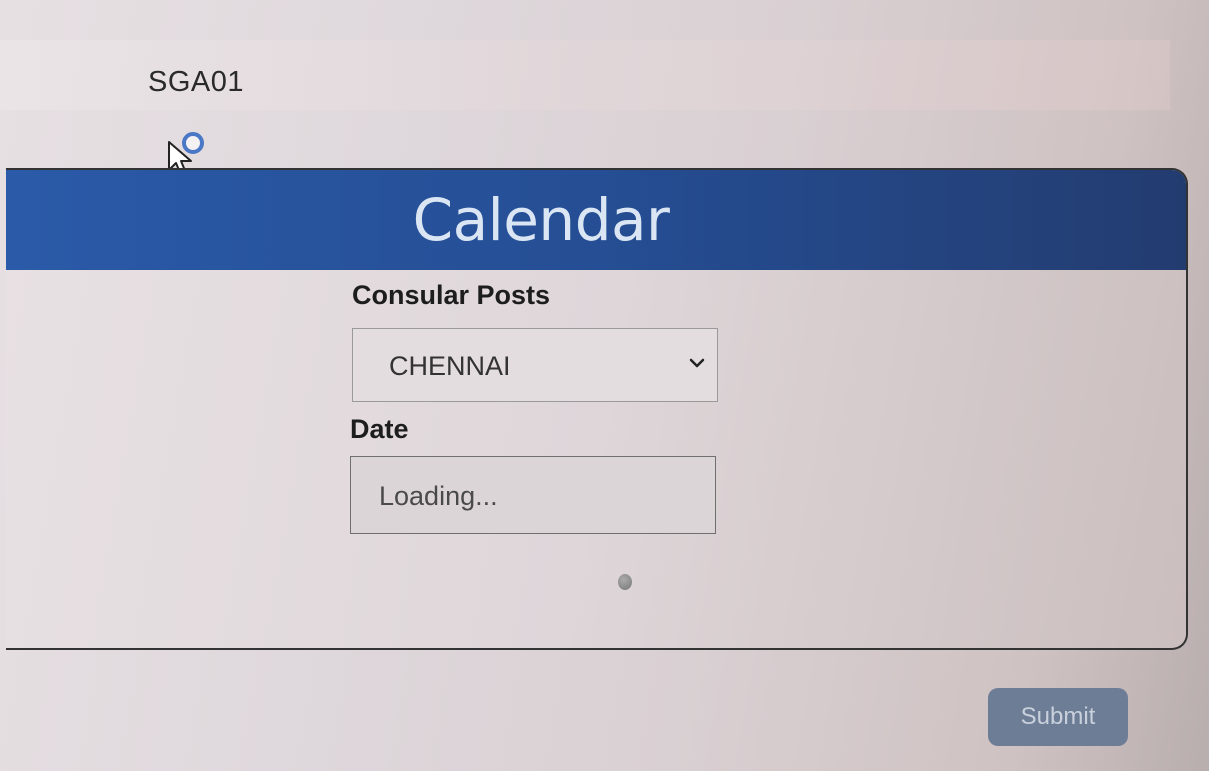  What do you see at coordinates (625, 582) in the screenshot?
I see `loading-spinner-icon` at bounding box center [625, 582].